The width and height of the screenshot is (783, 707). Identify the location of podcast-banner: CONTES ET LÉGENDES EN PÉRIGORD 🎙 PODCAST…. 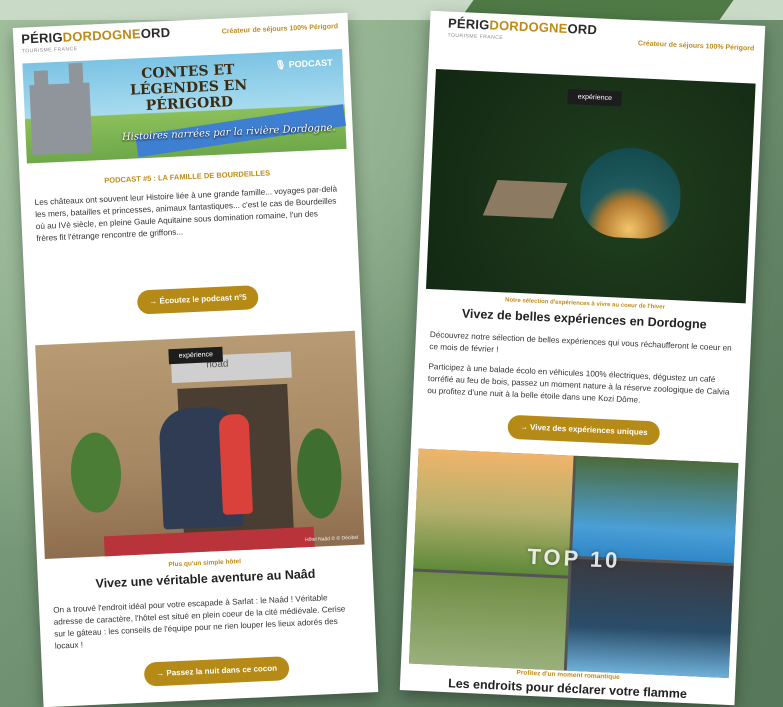
(184, 106).